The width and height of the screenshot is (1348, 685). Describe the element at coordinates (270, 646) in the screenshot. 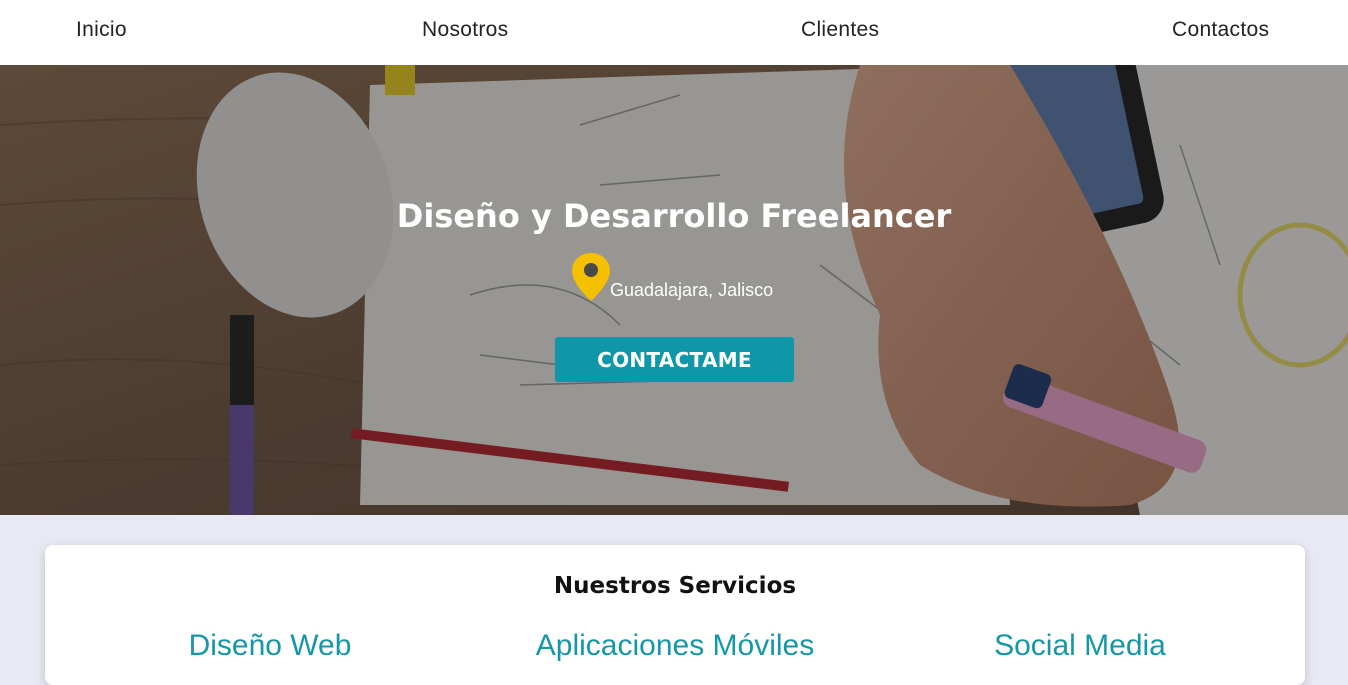

I see `service-web-design: Diseño Web` at that location.